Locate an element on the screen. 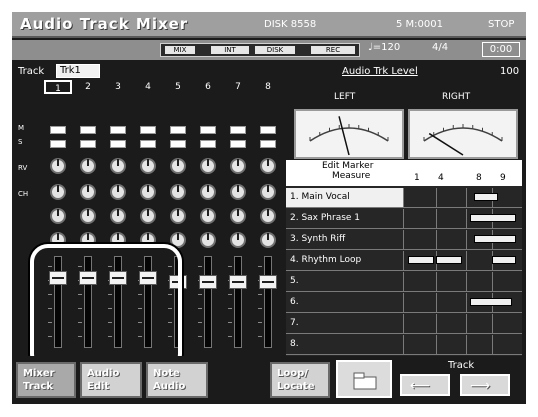  measure-col-label: 9 is located at coordinates (503, 178).